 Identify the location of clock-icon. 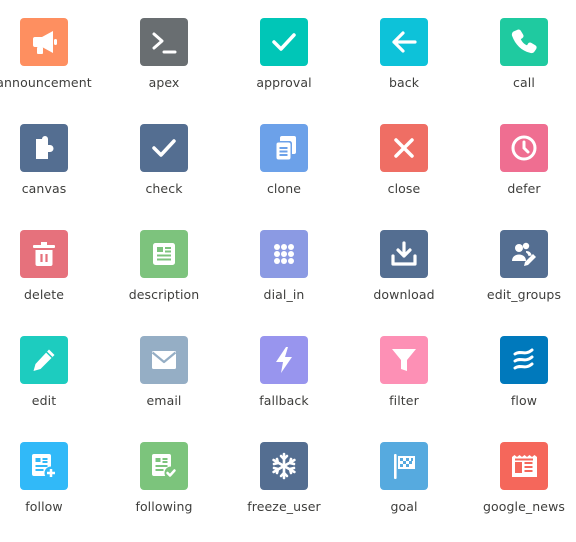
(524, 148).